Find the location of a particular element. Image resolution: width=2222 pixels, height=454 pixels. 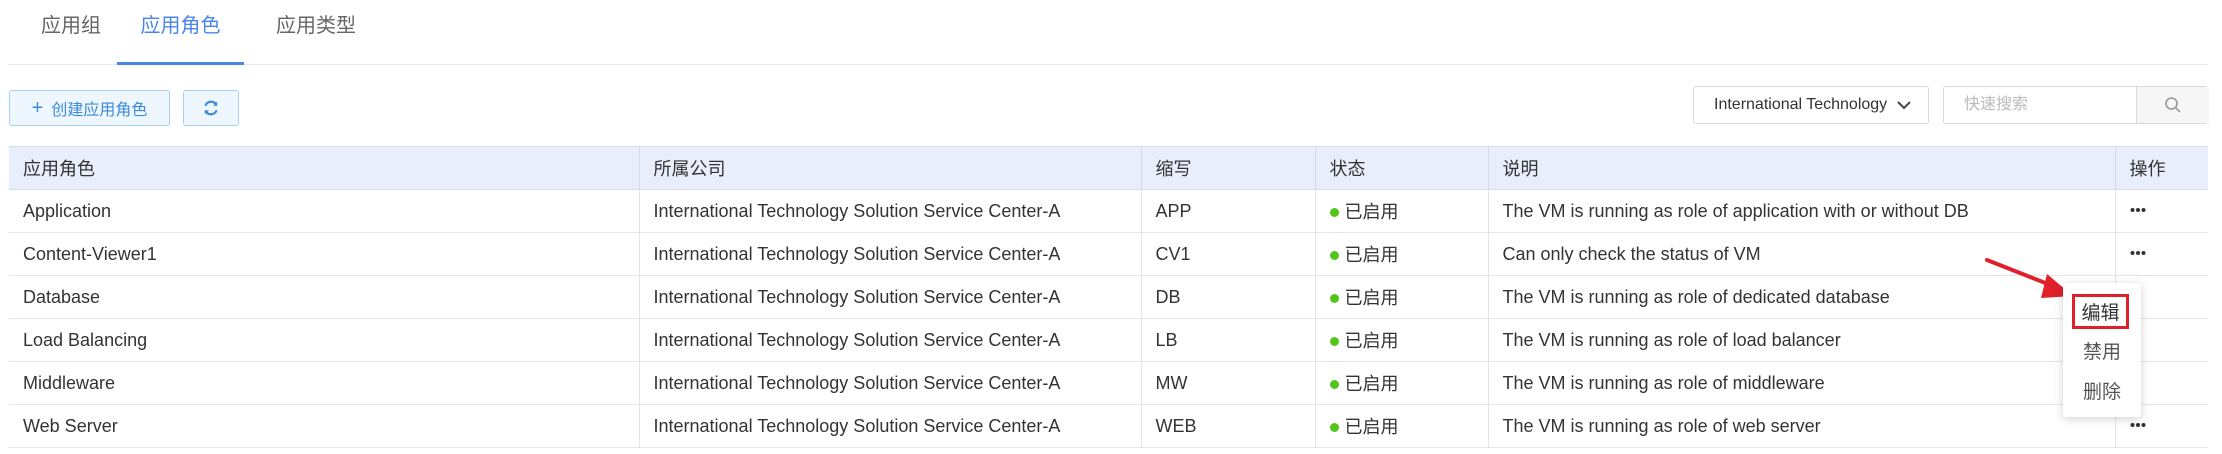

column-header-company: 所属公司 is located at coordinates (889, 168).